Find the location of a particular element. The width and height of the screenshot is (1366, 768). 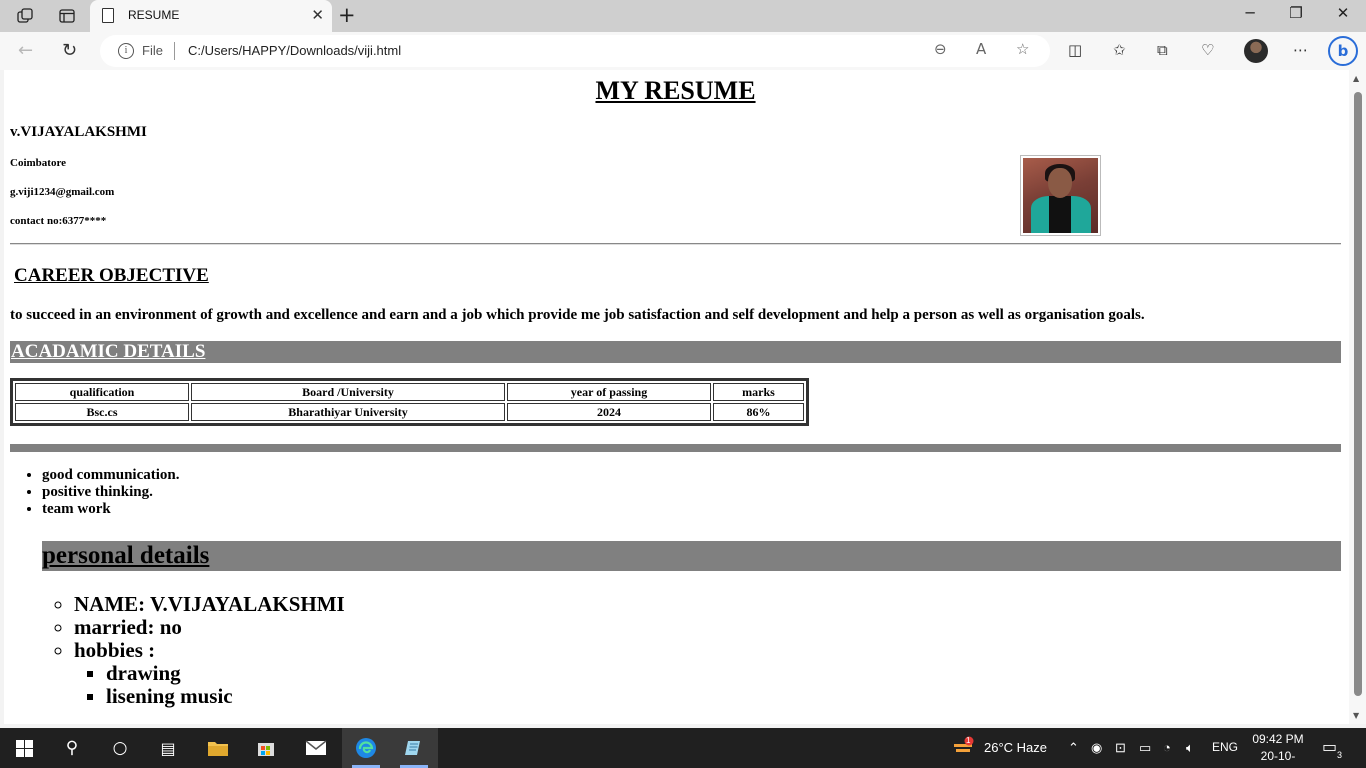

table-cell: 86% is located at coordinates (758, 412).